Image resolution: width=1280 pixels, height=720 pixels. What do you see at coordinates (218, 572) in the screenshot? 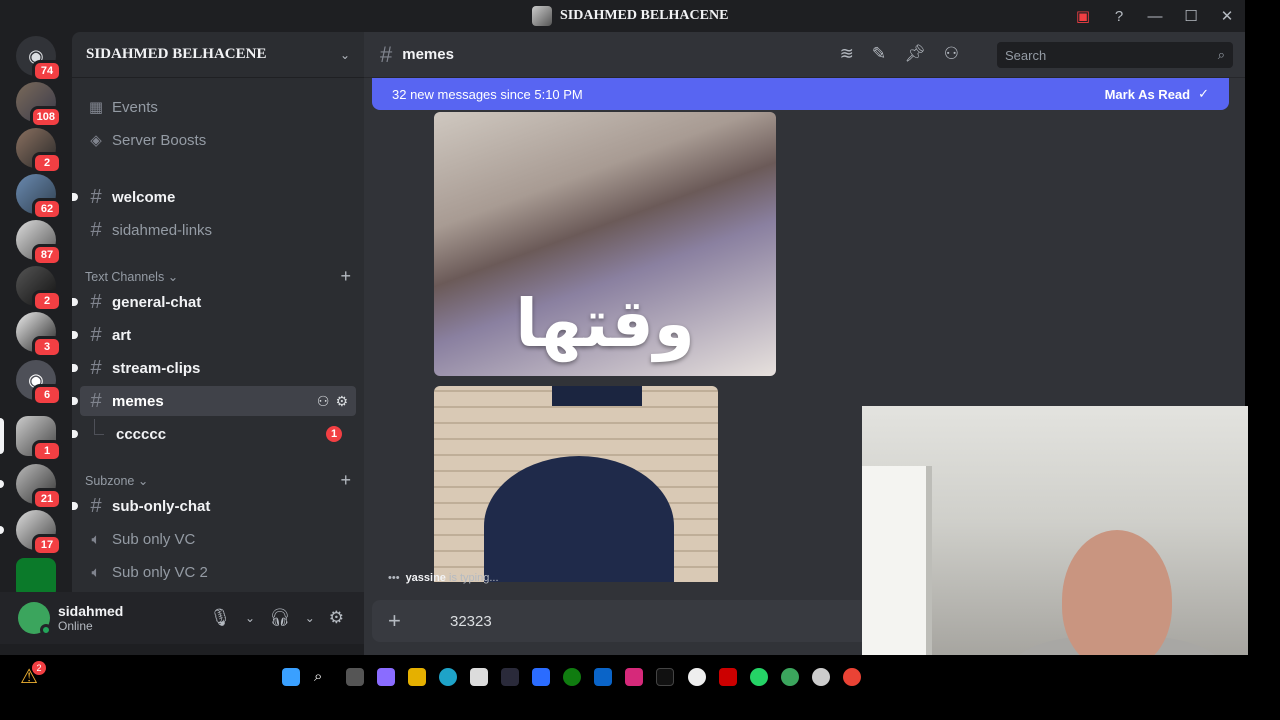
I see `voice-channel-sub-only-vc-2: 🔈︎ Sub only VC 2` at bounding box center [218, 572].